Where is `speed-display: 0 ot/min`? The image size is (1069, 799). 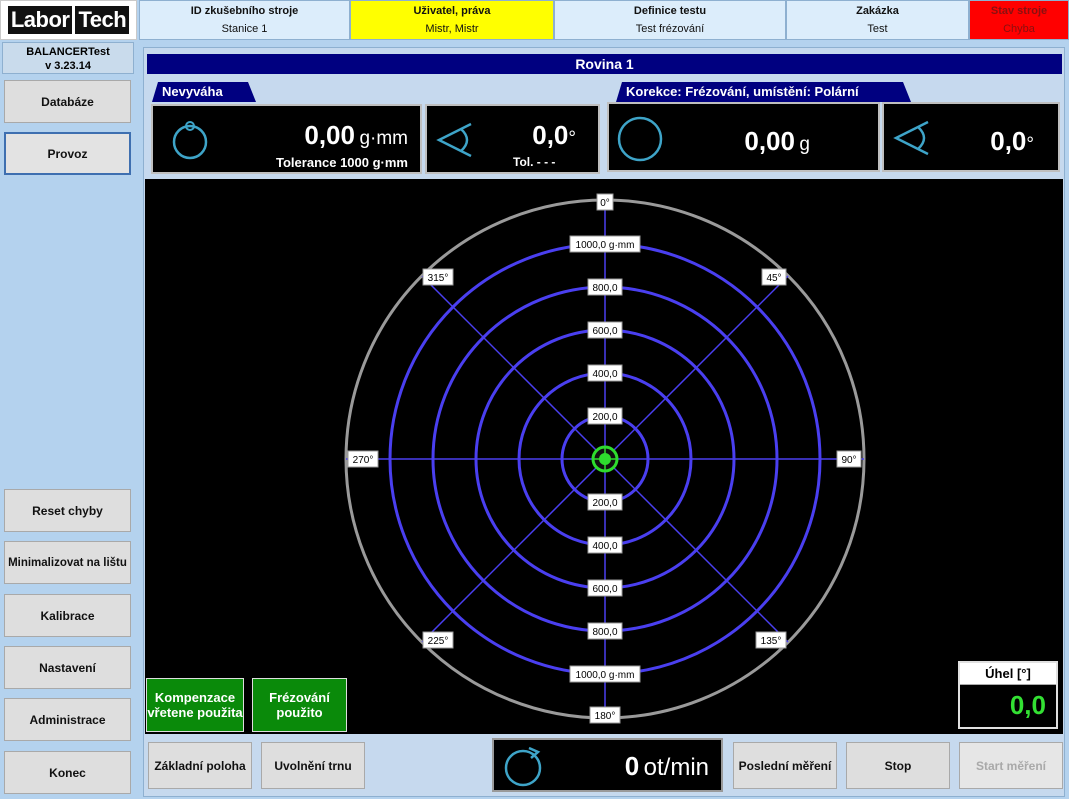 speed-display: 0 ot/min is located at coordinates (607, 765).